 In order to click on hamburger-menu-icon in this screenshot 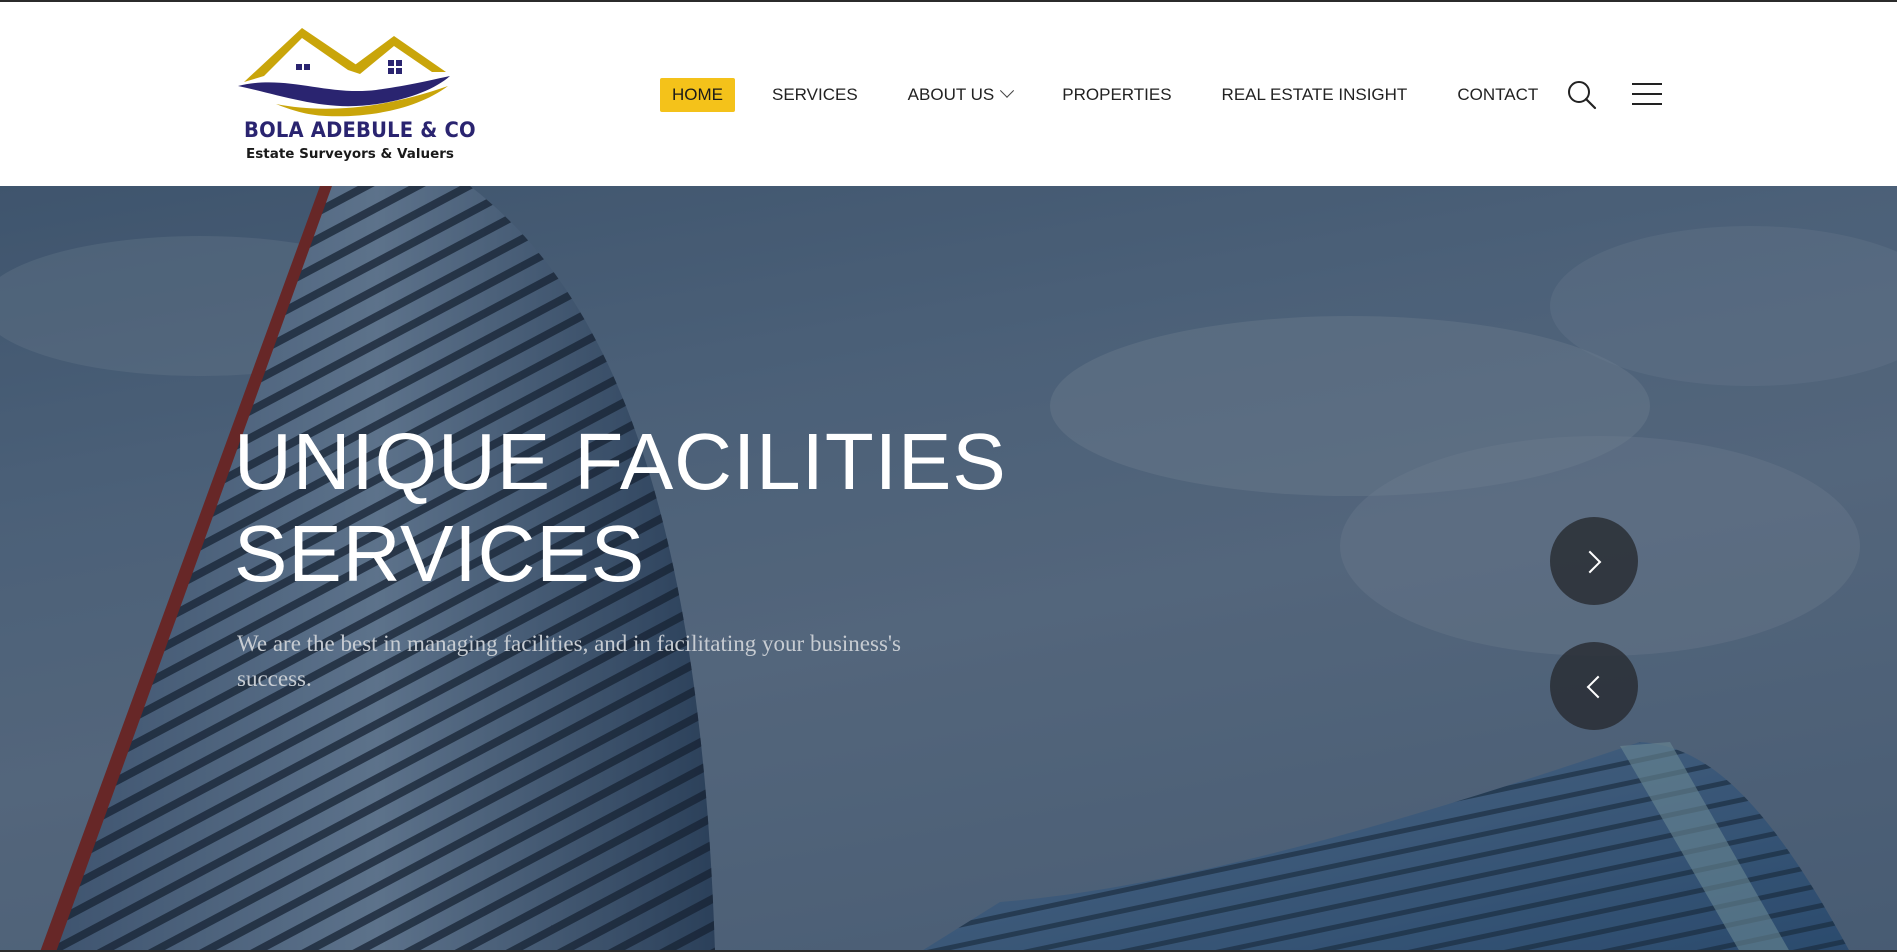, I will do `click(1647, 95)`.